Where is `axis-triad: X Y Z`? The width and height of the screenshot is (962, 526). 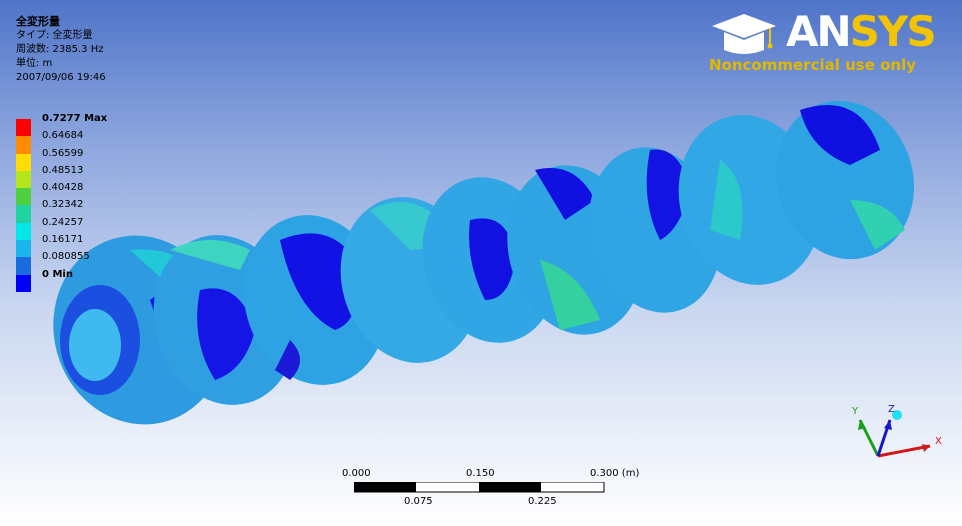 axis-triad: X Y Z is located at coordinates (895, 435).